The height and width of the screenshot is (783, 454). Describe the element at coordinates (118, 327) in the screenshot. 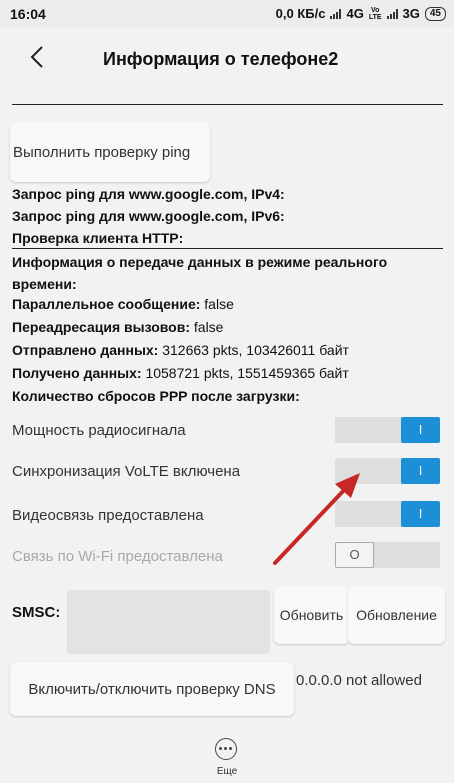

I see `call-forward-row: Переадресация вызовов: false` at that location.